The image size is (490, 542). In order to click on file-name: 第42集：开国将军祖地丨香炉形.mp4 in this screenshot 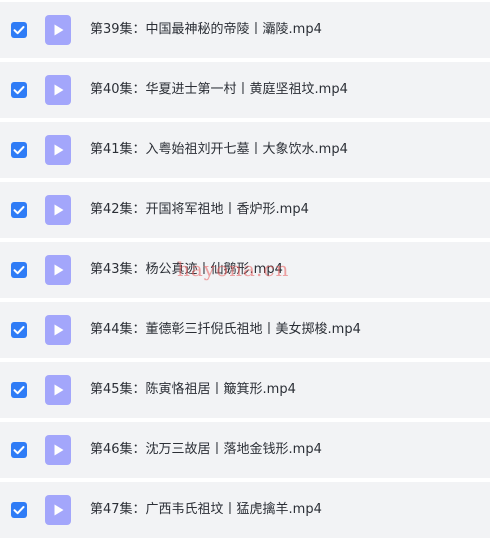, I will do `click(199, 210)`.